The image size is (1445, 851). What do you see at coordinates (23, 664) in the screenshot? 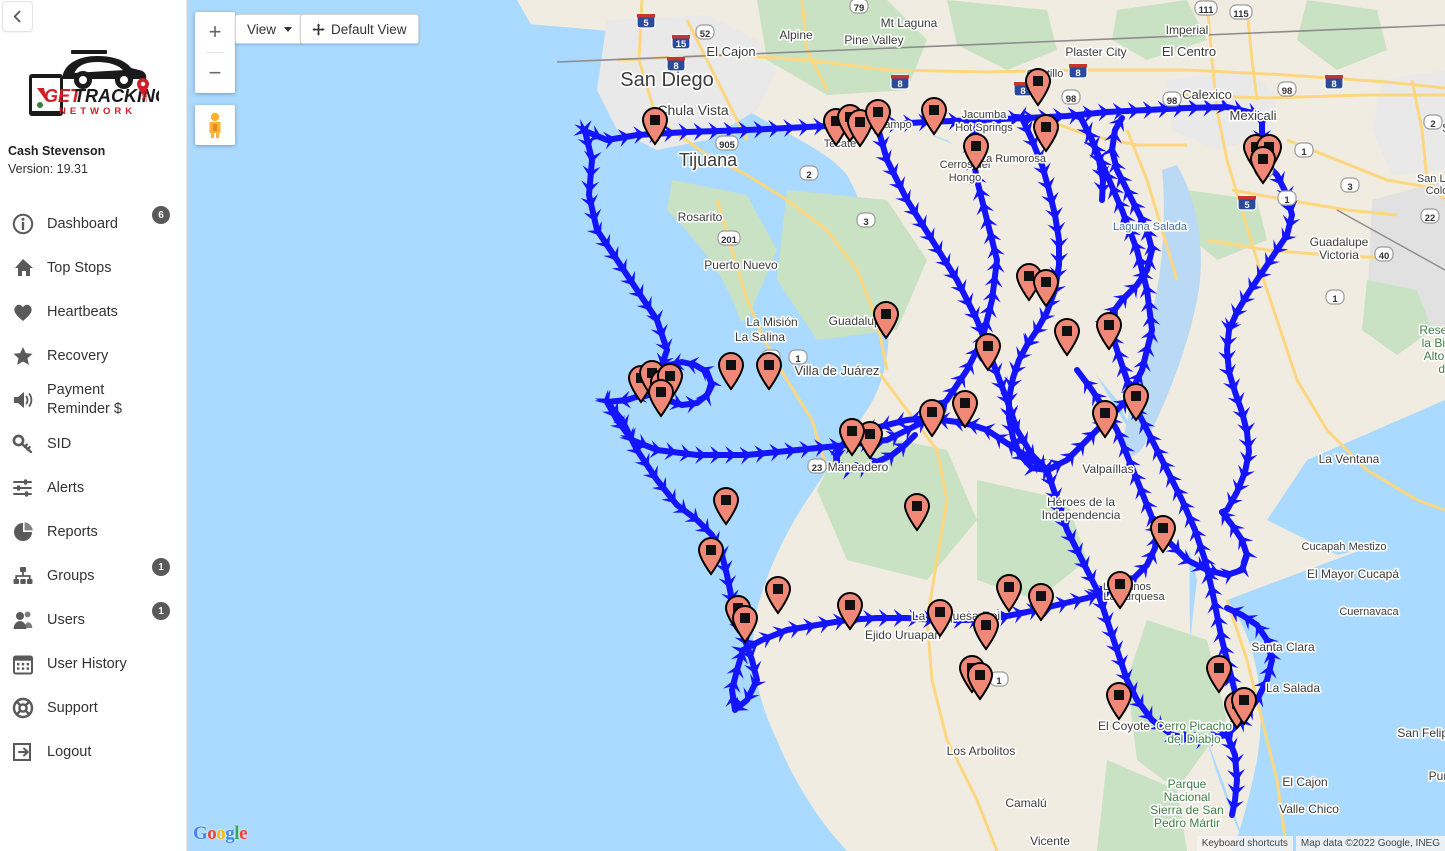
I see `calendar-icon` at bounding box center [23, 664].